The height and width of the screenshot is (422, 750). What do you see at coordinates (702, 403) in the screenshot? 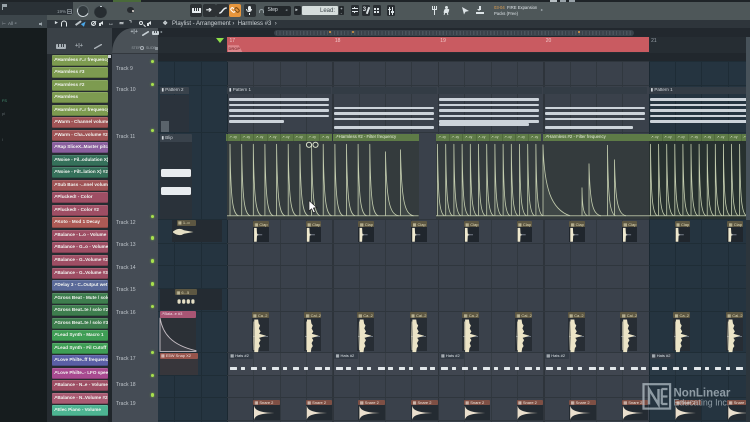
I see `svg-text: Educating Inc.` at bounding box center [702, 403].